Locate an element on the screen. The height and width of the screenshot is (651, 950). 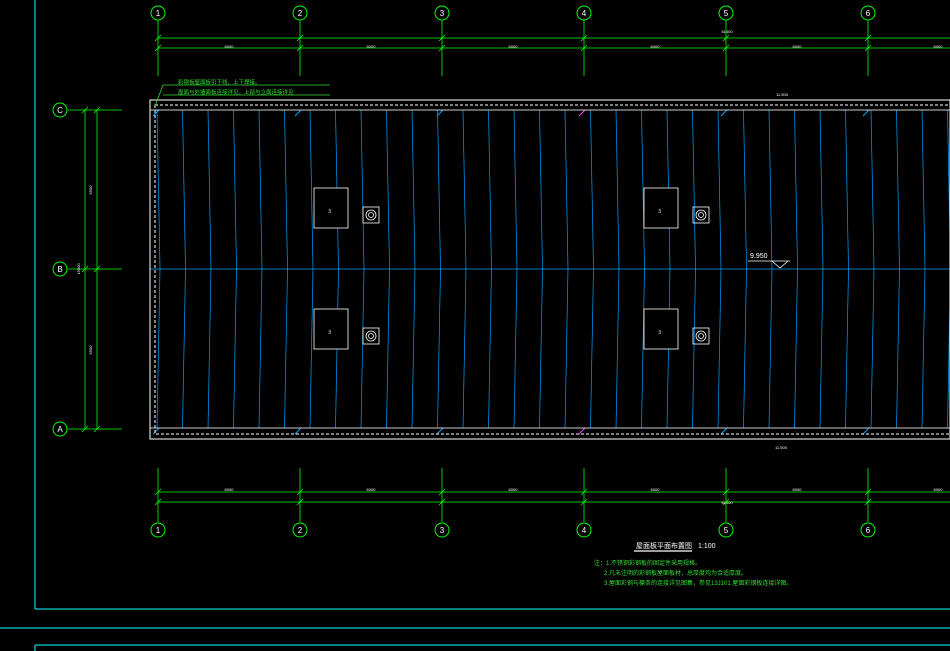
elevation-mid: 9.950 is located at coordinates (759, 256).